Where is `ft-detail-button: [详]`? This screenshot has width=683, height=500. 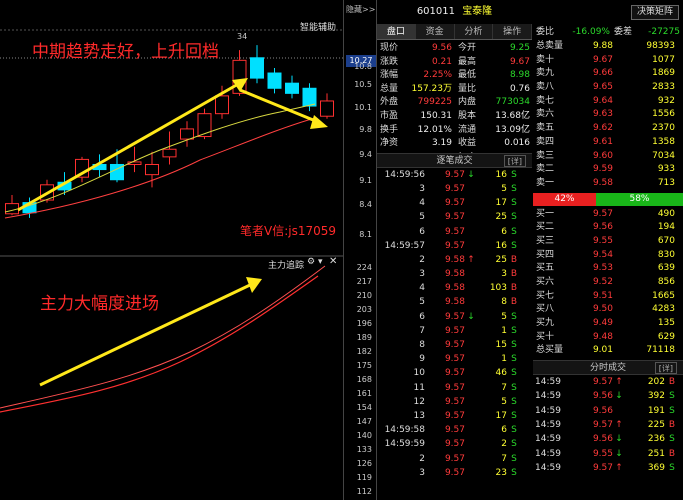
ft-detail-button: [详] is located at coordinates (665, 368).